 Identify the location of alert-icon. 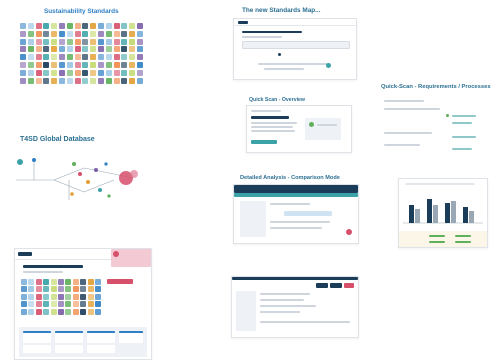
(349, 232).